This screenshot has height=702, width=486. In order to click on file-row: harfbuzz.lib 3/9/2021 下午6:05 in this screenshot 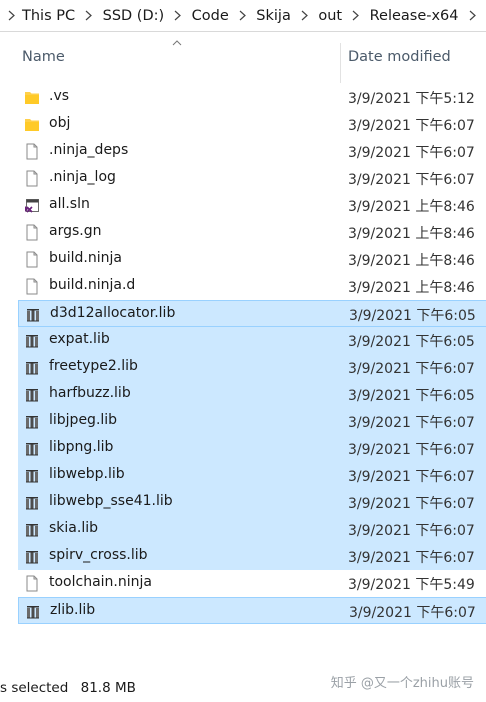, I will do `click(252, 394)`.